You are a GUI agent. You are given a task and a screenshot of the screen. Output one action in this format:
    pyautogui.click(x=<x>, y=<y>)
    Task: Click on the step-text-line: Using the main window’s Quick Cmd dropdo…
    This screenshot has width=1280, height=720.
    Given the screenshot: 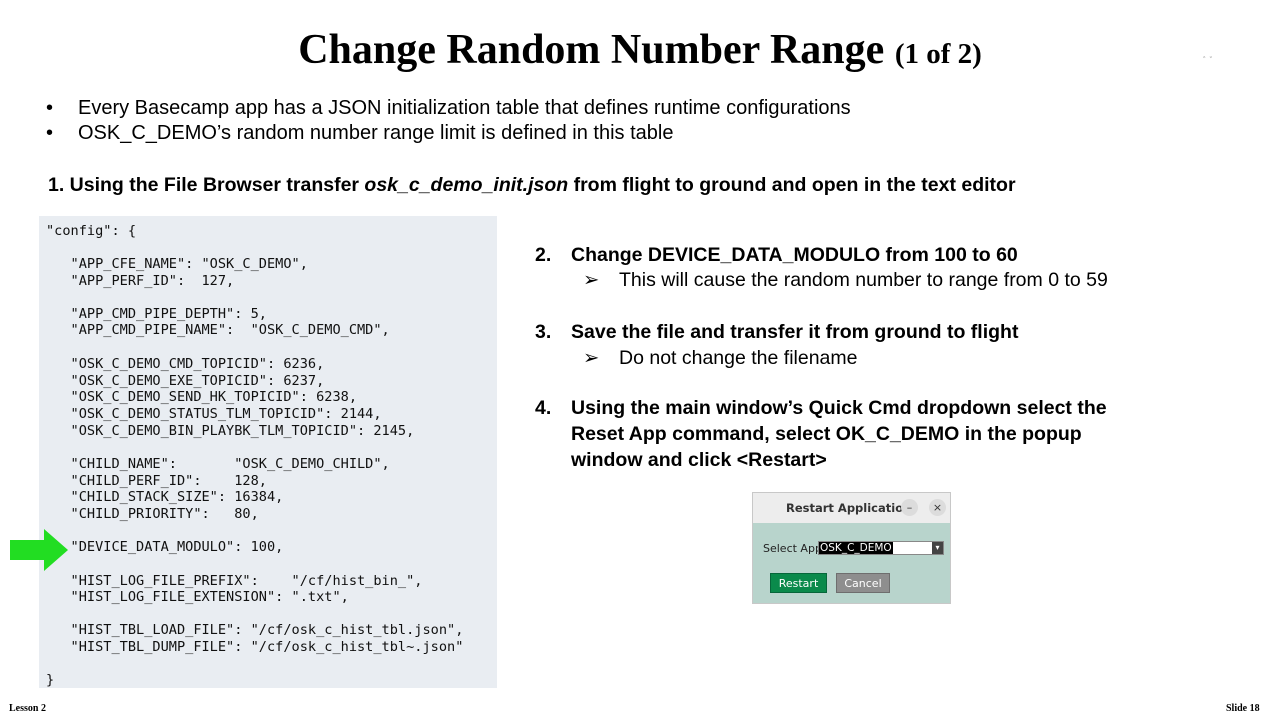 What is the action you would take?
    pyautogui.click(x=839, y=408)
    